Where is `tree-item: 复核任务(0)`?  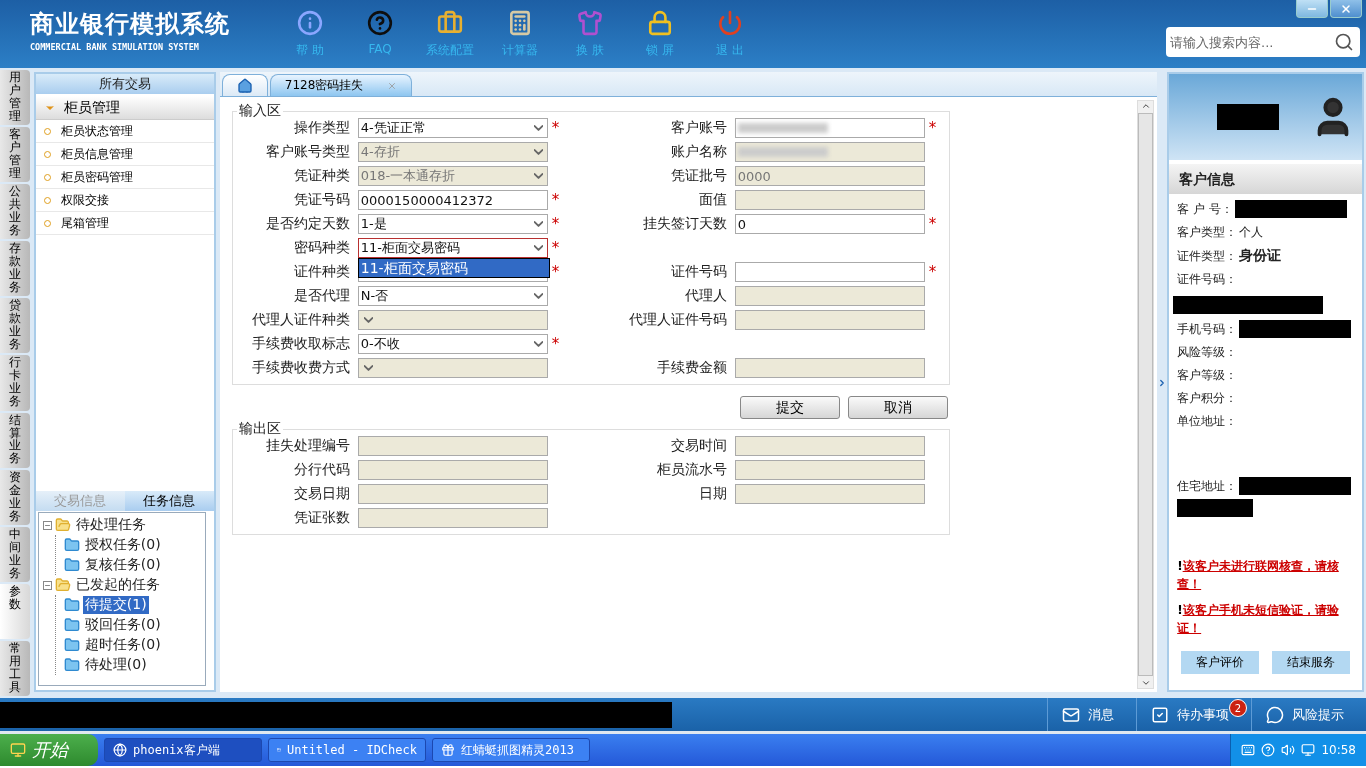 tree-item: 复核任务(0) is located at coordinates (122, 565).